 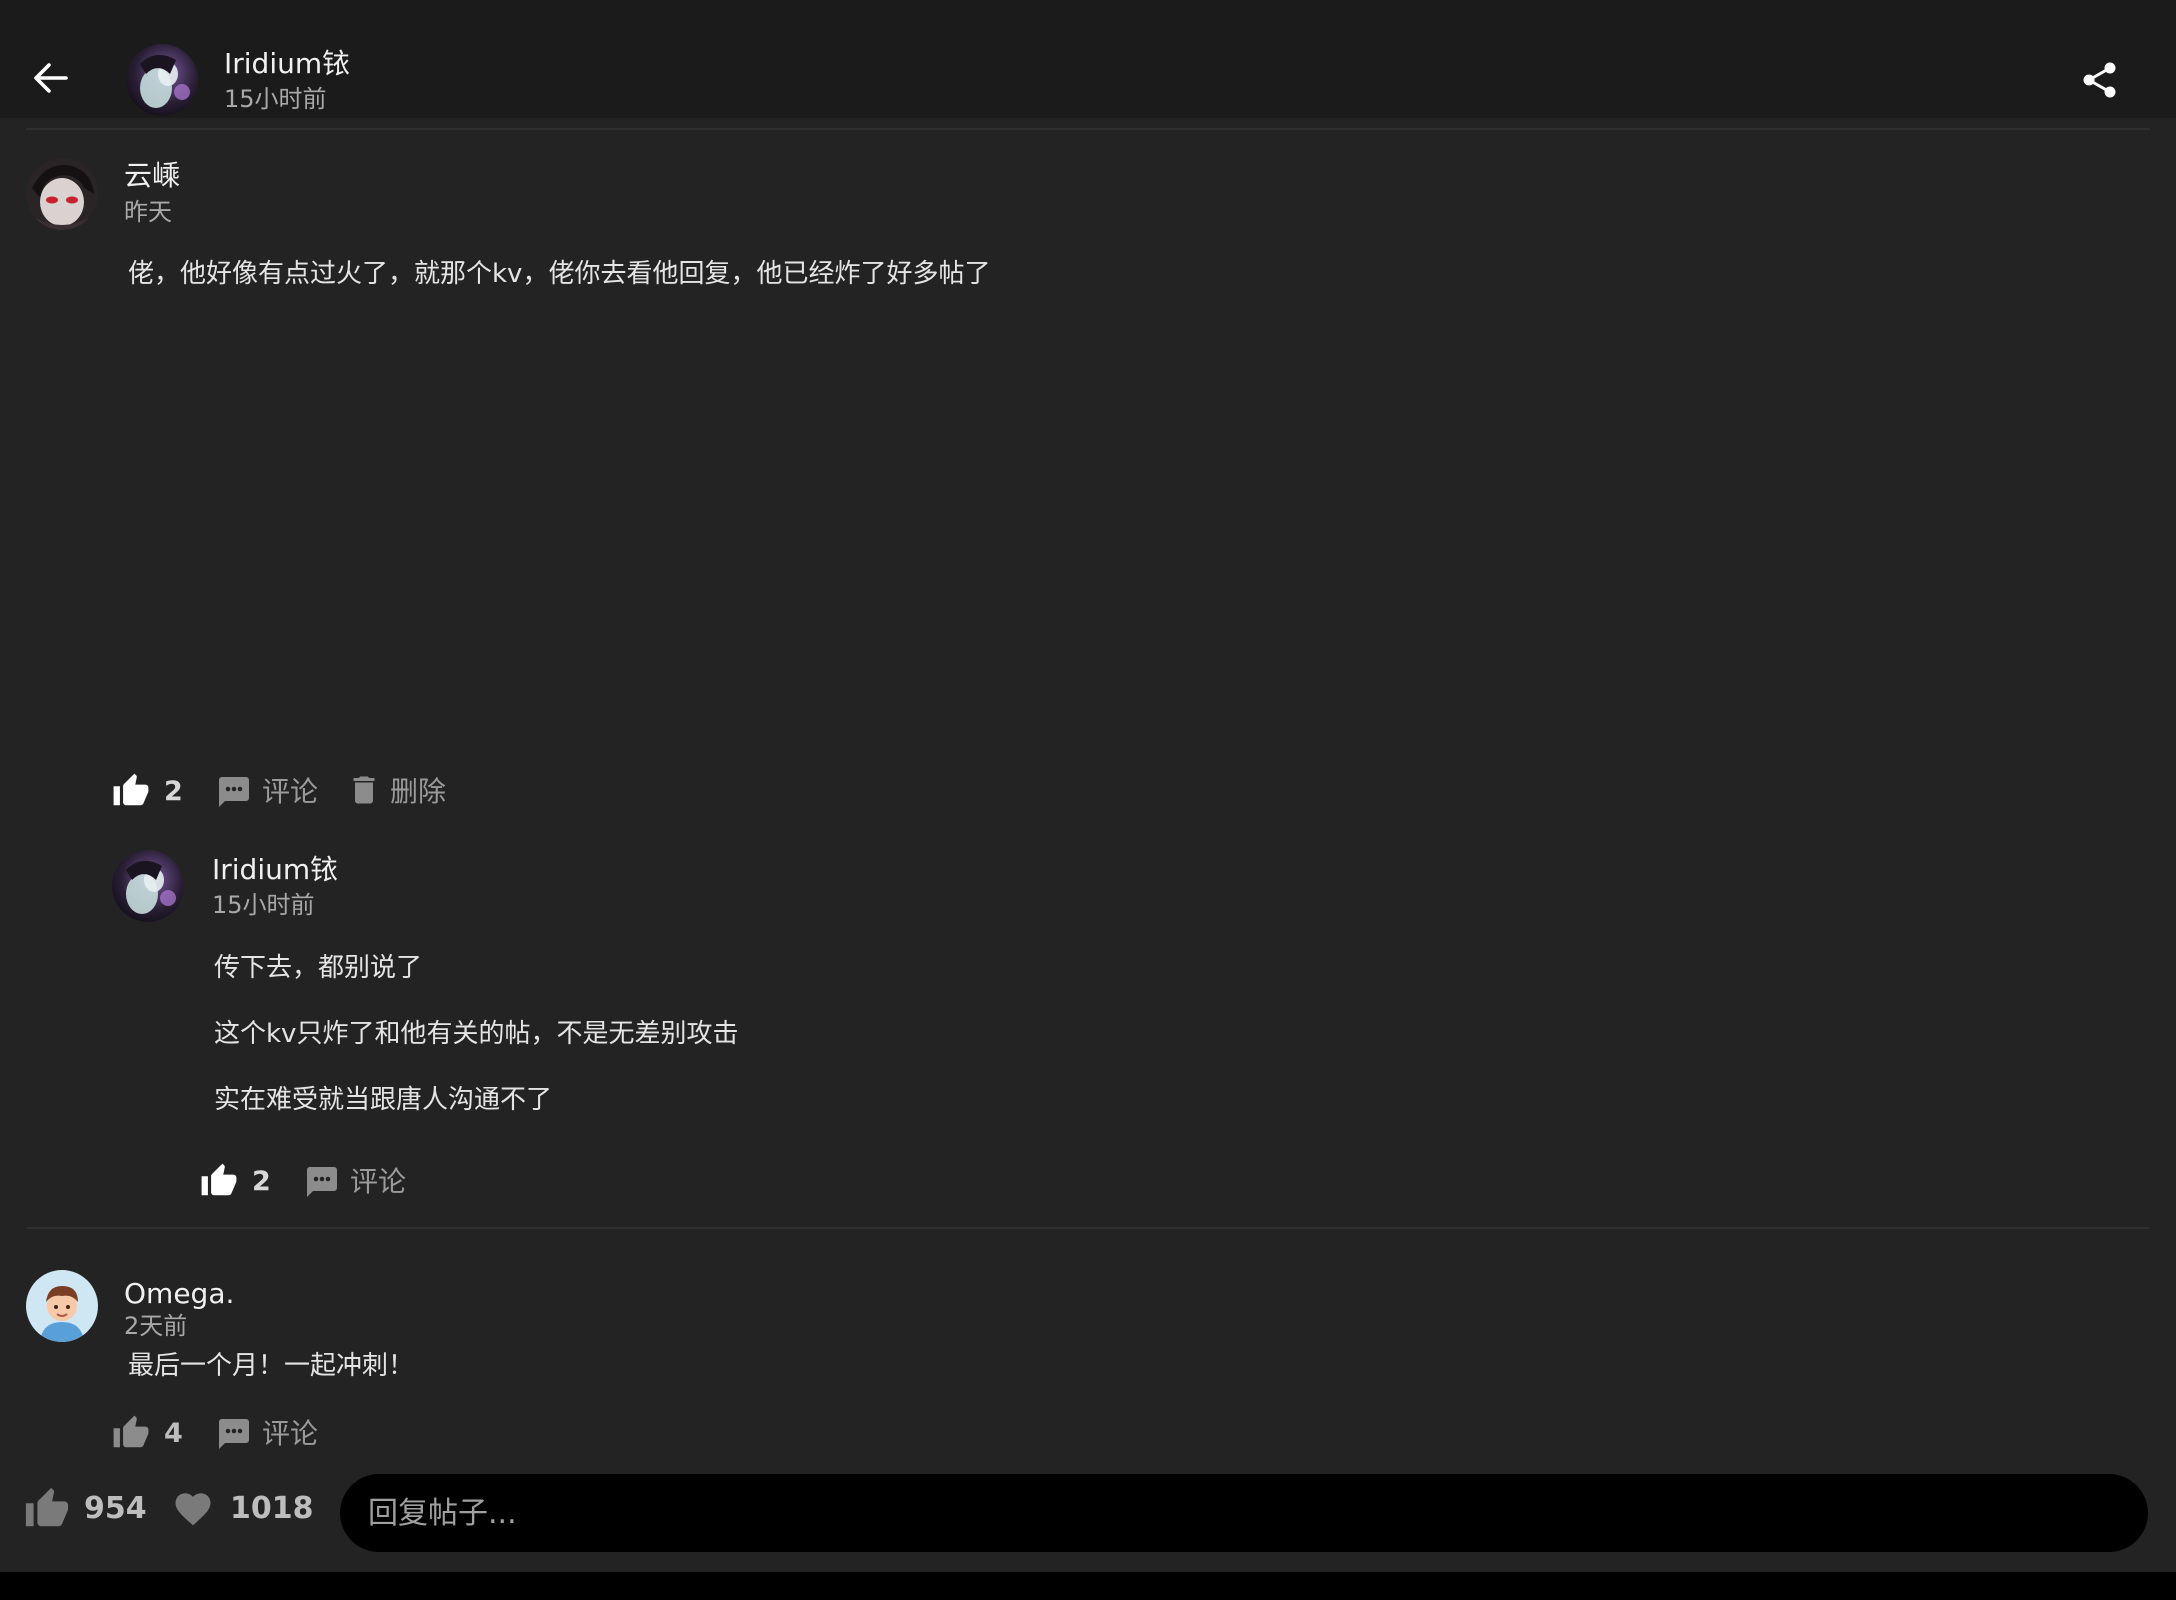 I want to click on reply-line-2: 这个kv只炸了和他有关的帖，不是无差别攻击, so click(x=476, y=1034).